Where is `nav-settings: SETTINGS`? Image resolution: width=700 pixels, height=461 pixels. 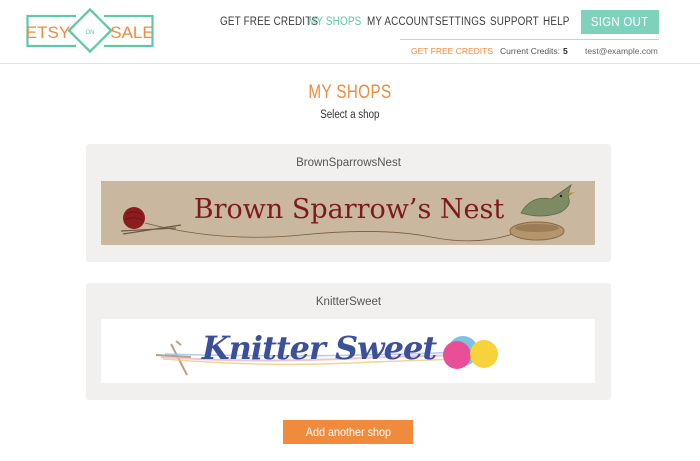
nav-settings: SETTINGS is located at coordinates (460, 22).